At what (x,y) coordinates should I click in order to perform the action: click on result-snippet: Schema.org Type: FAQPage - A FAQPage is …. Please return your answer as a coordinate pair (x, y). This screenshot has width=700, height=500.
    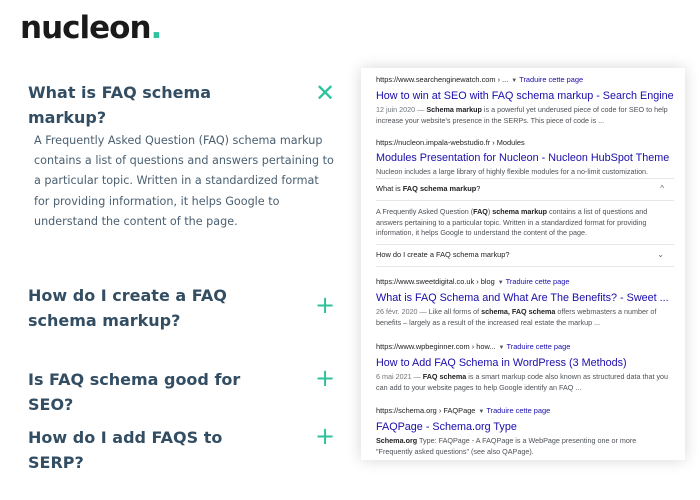
    Looking at the image, I should click on (506, 446).